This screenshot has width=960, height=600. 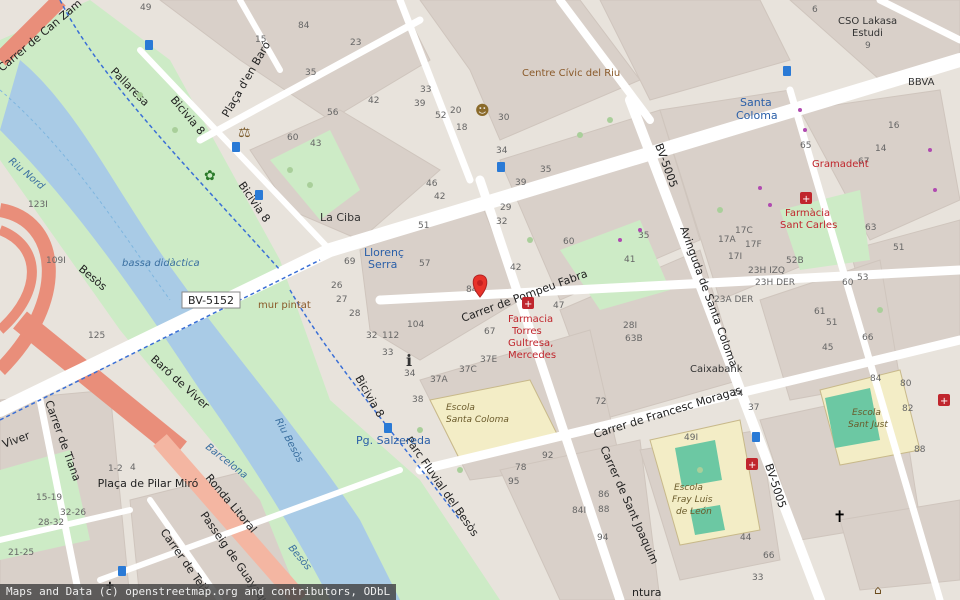 I want to click on house-number: 32-26, so click(x=73, y=513).